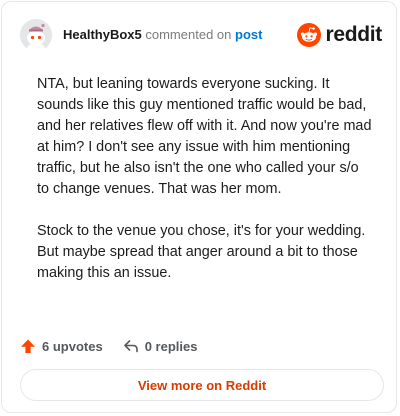 Image resolution: width=400 pixels, height=416 pixels. I want to click on reply-arrow-icon, so click(130, 346).